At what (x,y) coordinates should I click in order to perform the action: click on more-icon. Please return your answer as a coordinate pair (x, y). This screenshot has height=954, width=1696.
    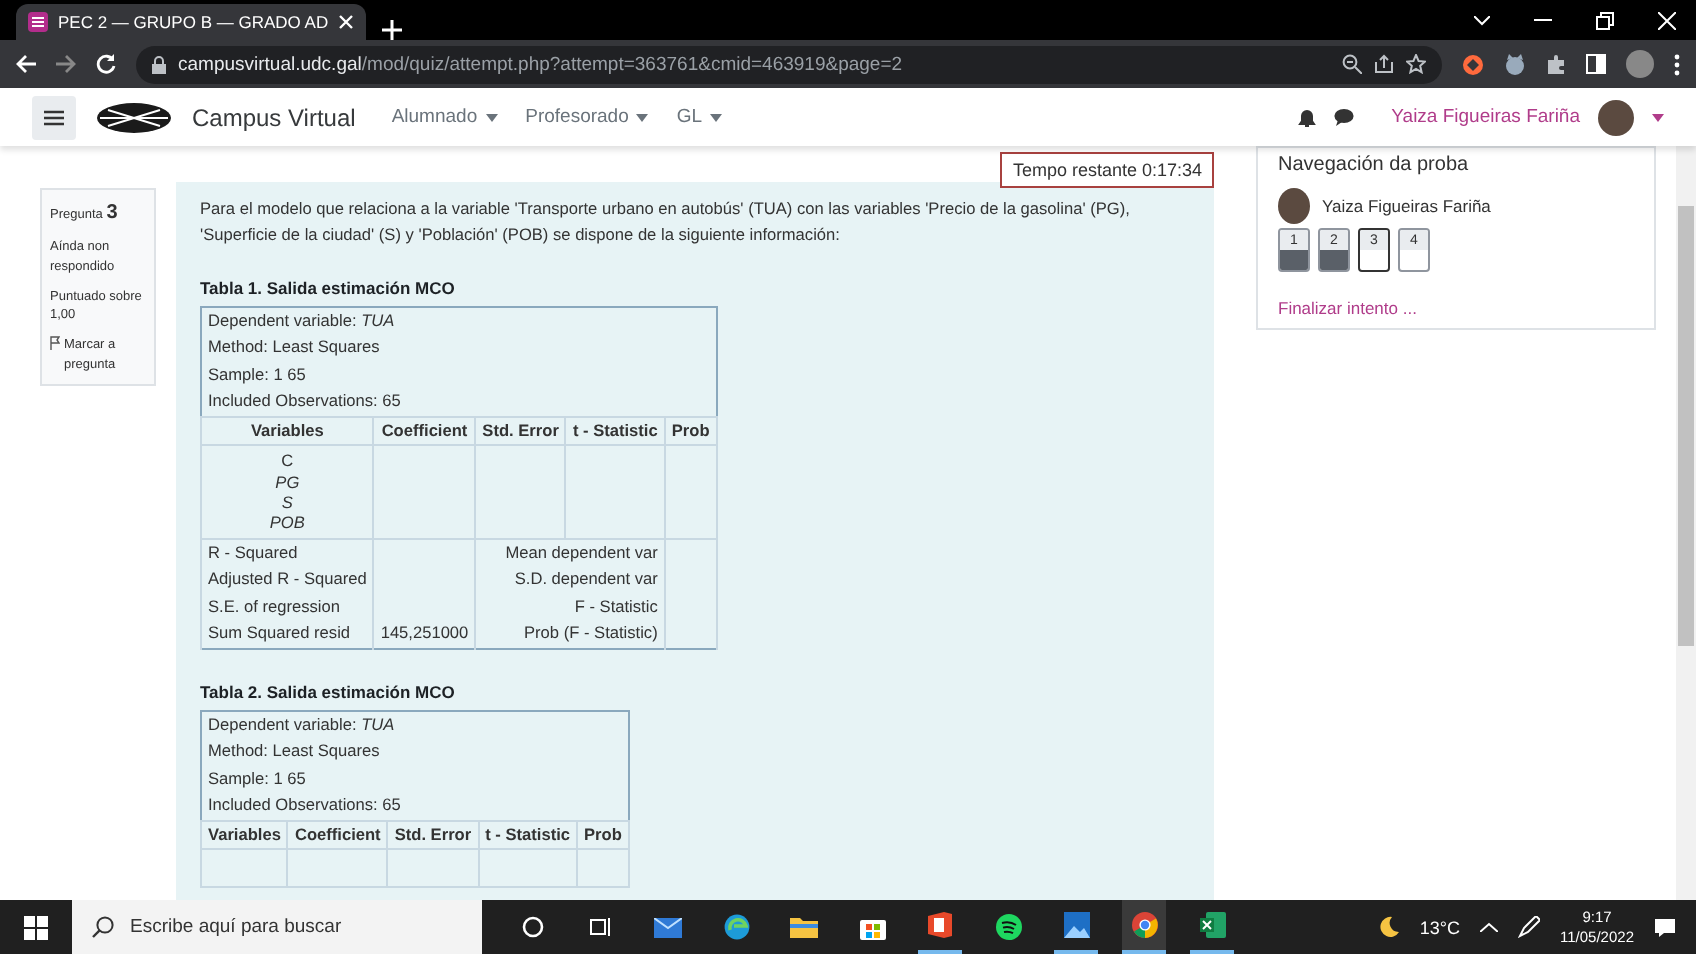
    Looking at the image, I should click on (1677, 64).